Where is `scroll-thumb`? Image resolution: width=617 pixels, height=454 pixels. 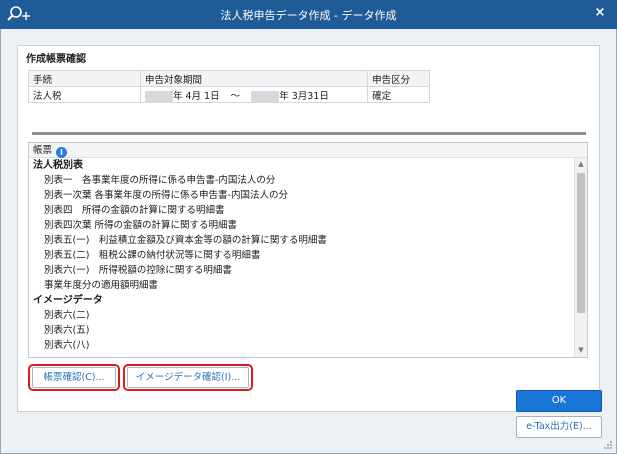
scroll-thumb is located at coordinates (581, 243).